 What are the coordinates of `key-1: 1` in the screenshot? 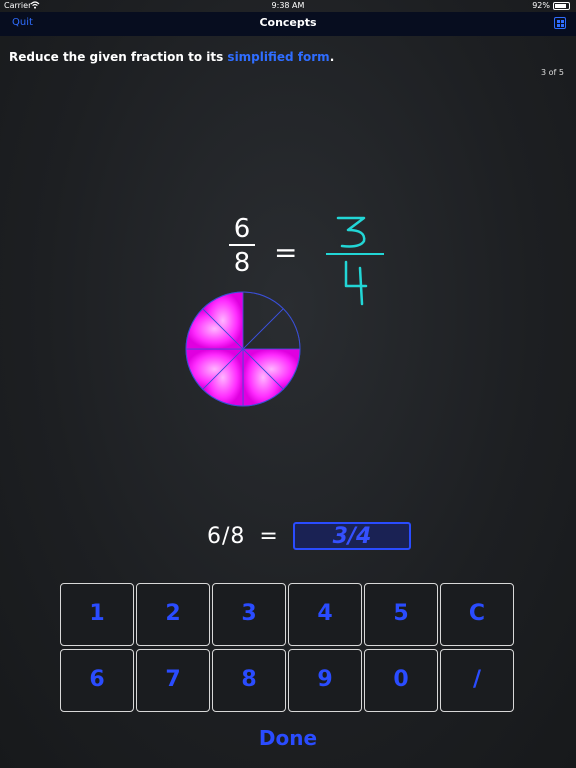 It's located at (97, 614).